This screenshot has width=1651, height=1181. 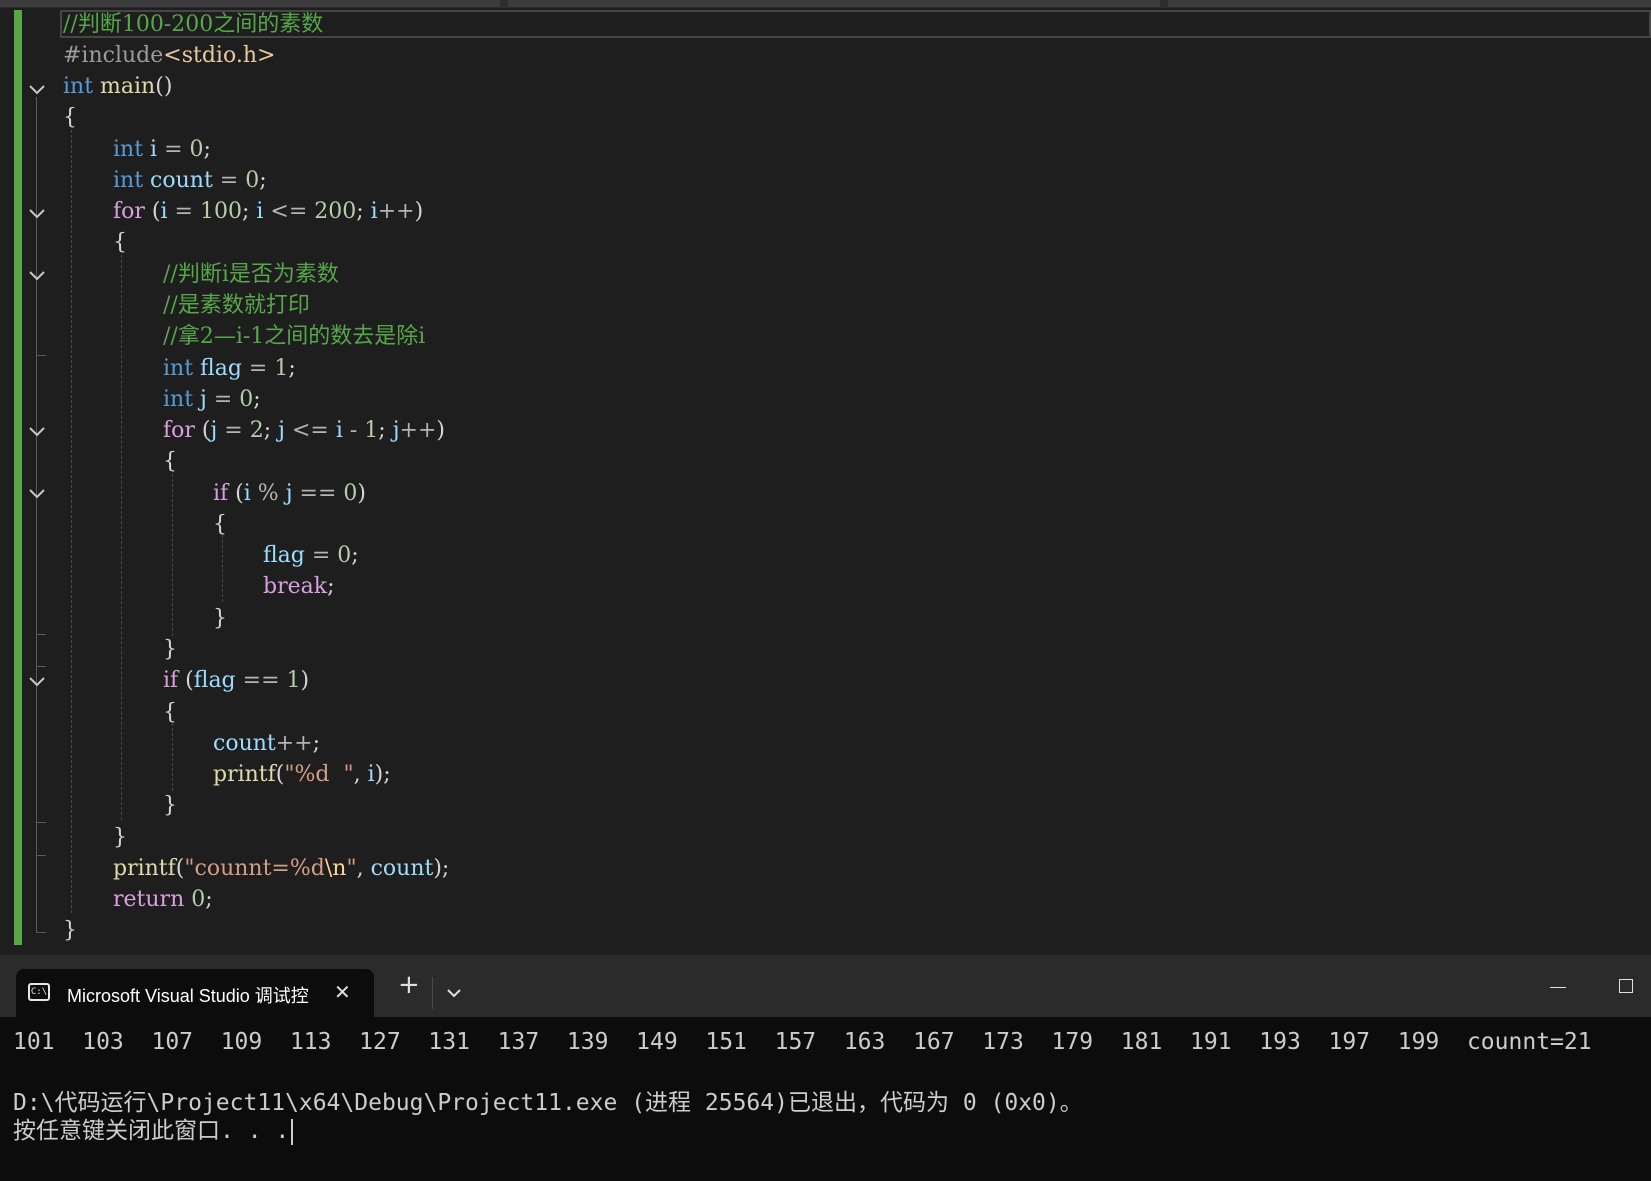 I want to click on code-line: //是素数就打印, so click(x=236, y=305).